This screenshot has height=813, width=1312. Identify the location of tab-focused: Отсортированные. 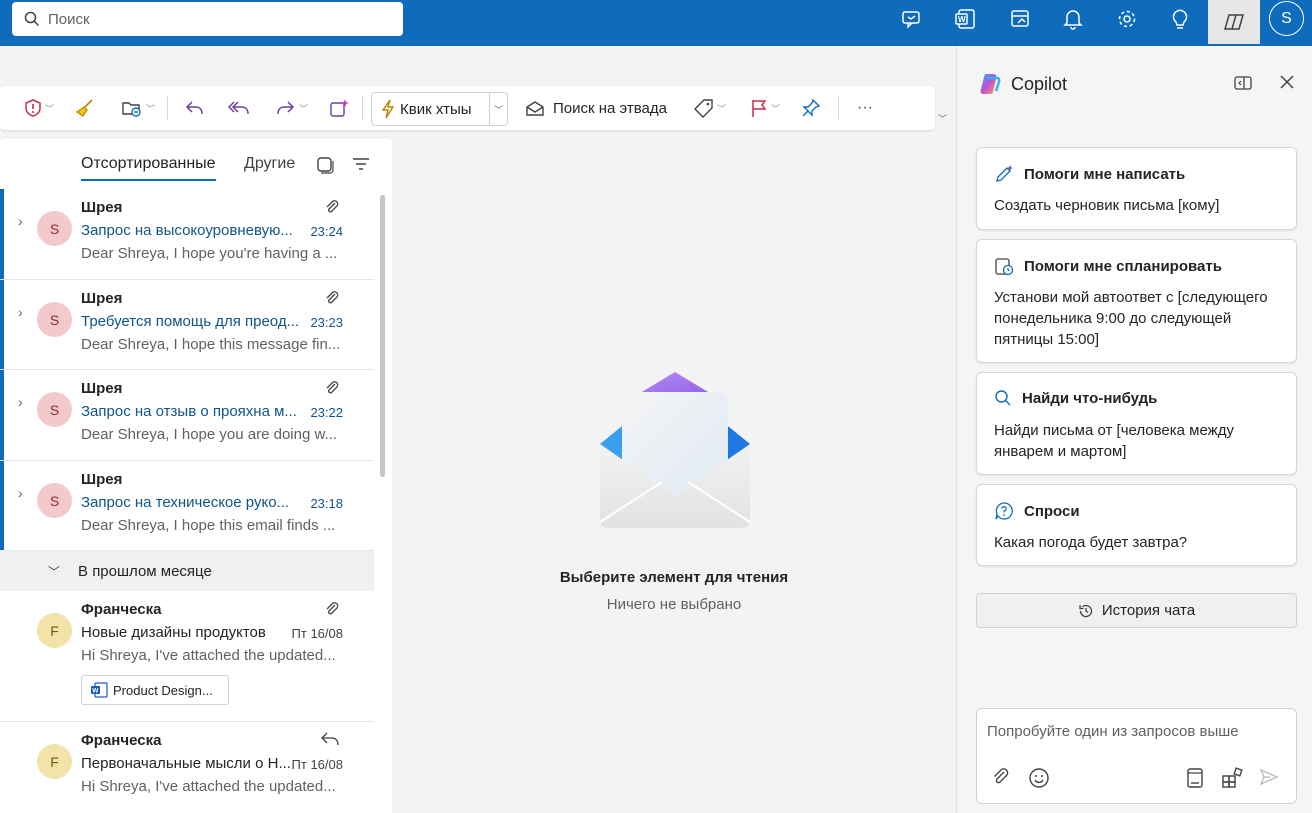
(148, 168).